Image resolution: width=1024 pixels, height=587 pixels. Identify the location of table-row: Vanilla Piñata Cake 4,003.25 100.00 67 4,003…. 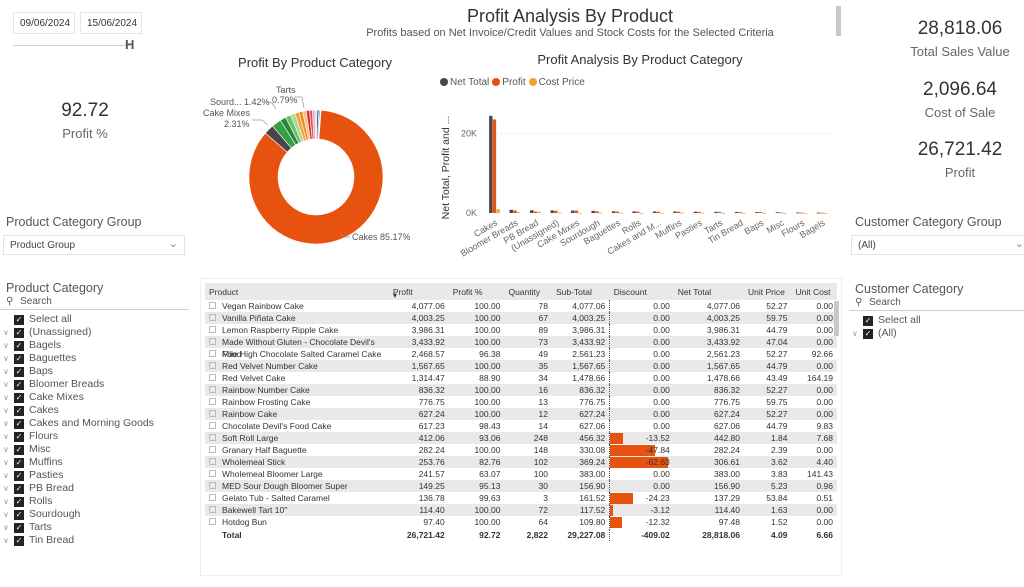
(521, 318).